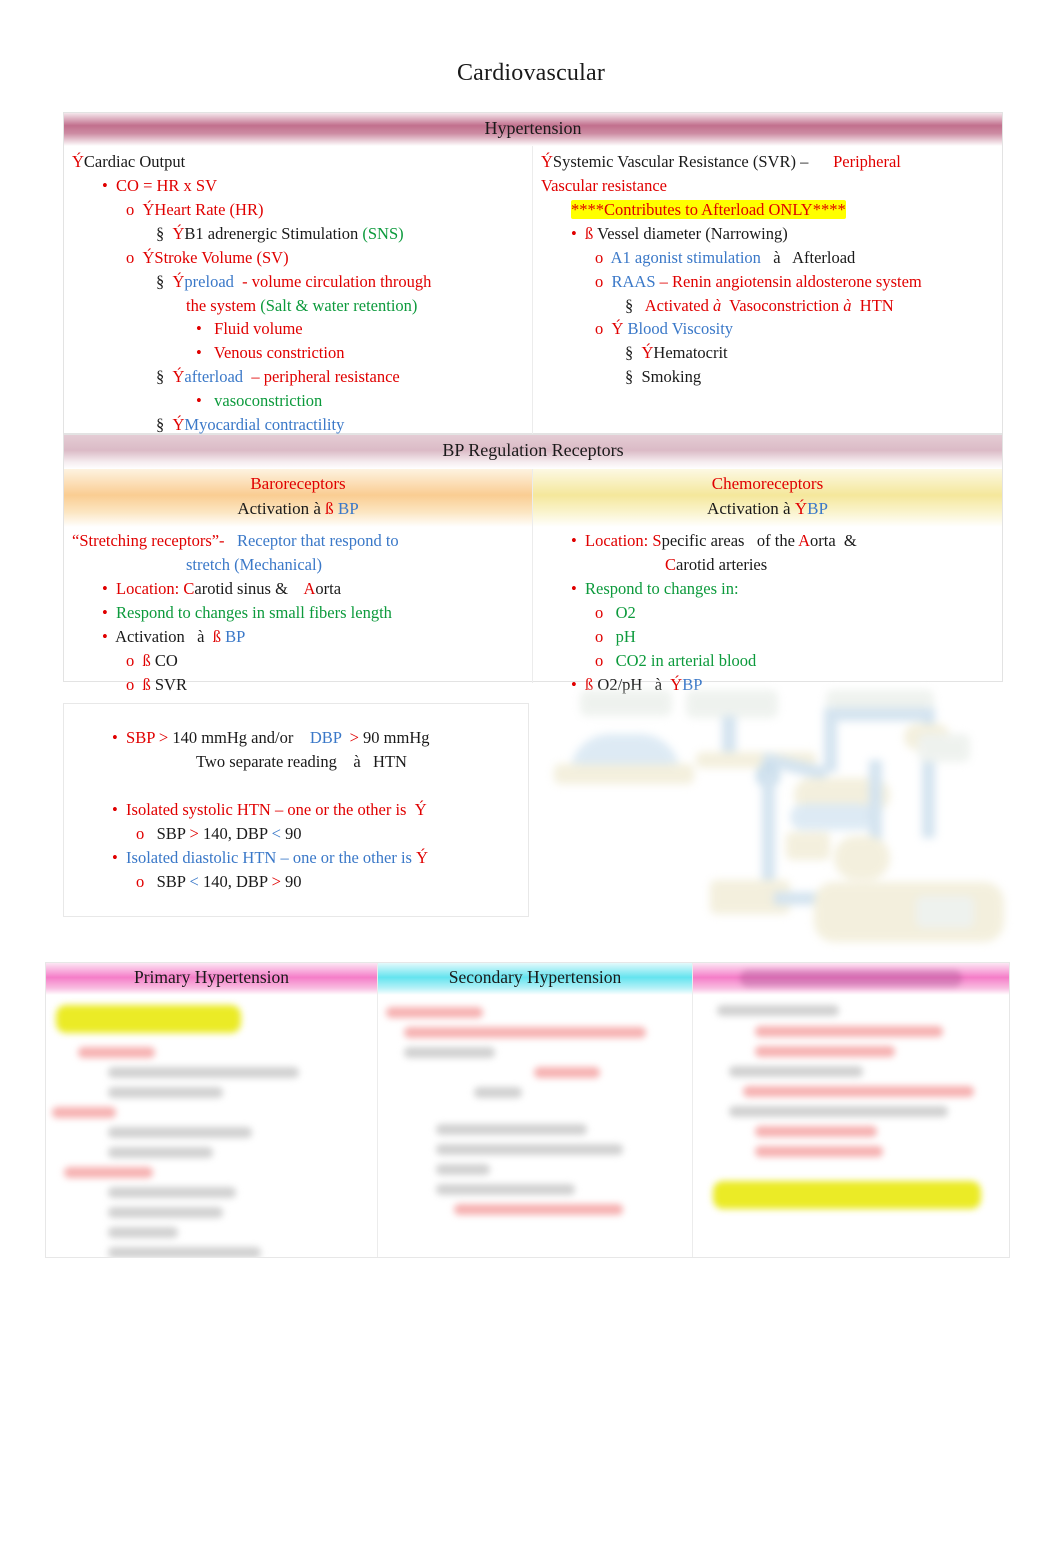 The height and width of the screenshot is (1561, 1062). What do you see at coordinates (328, 589) in the screenshot?
I see `text-segment: orta` at bounding box center [328, 589].